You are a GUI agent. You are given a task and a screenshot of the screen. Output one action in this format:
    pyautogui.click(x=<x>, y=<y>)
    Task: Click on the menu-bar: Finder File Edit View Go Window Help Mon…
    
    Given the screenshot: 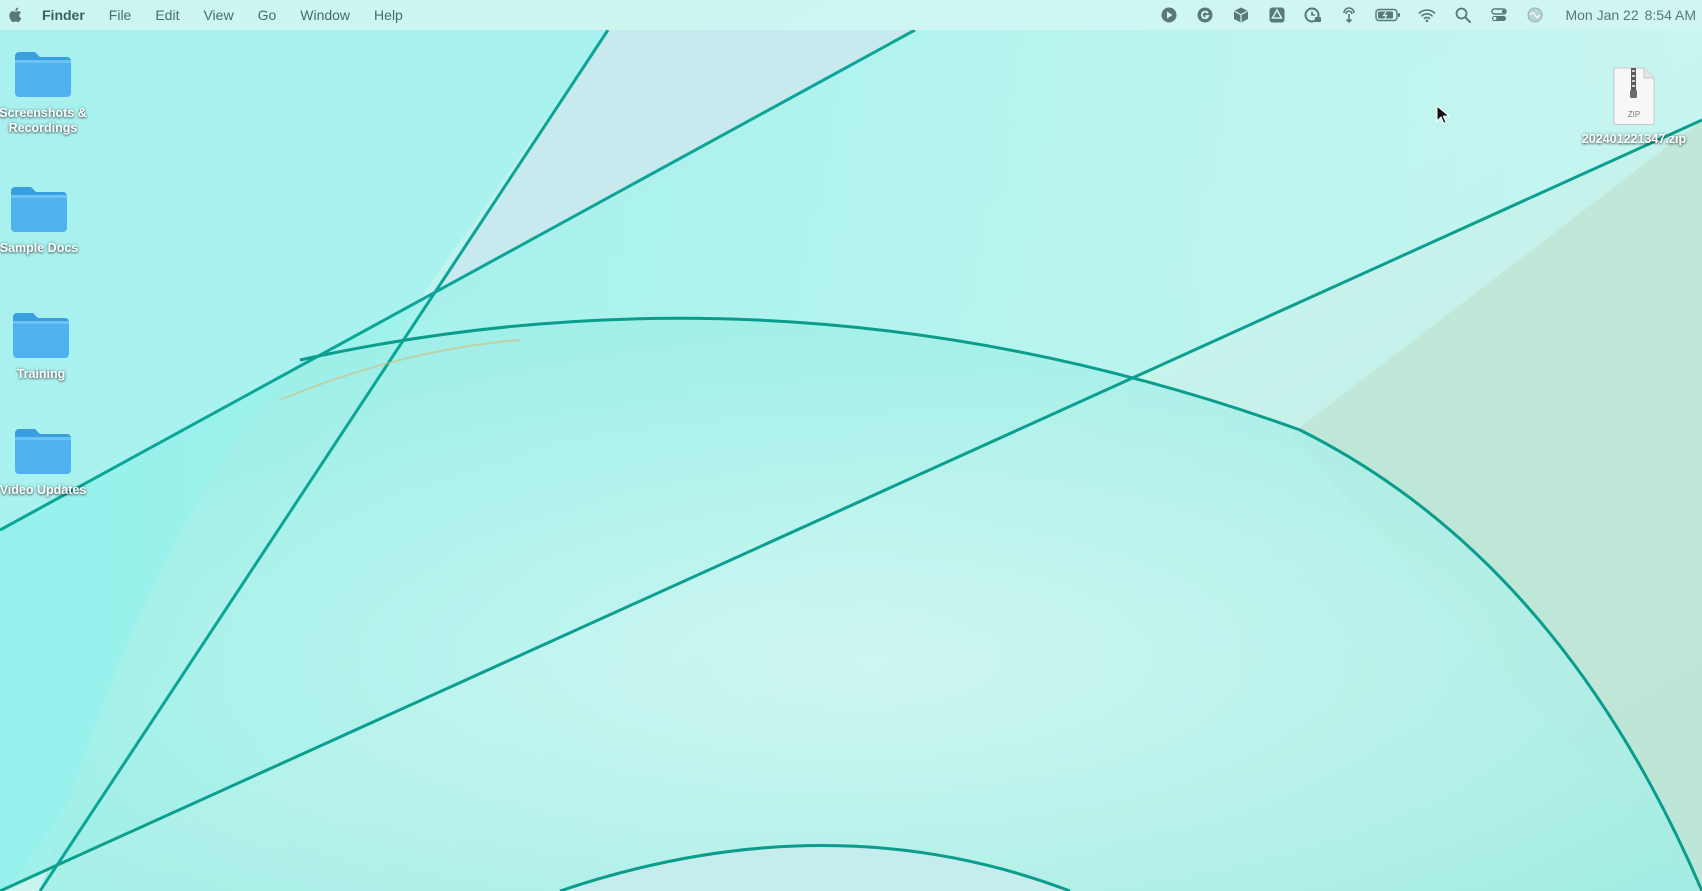 What is the action you would take?
    pyautogui.click(x=851, y=15)
    